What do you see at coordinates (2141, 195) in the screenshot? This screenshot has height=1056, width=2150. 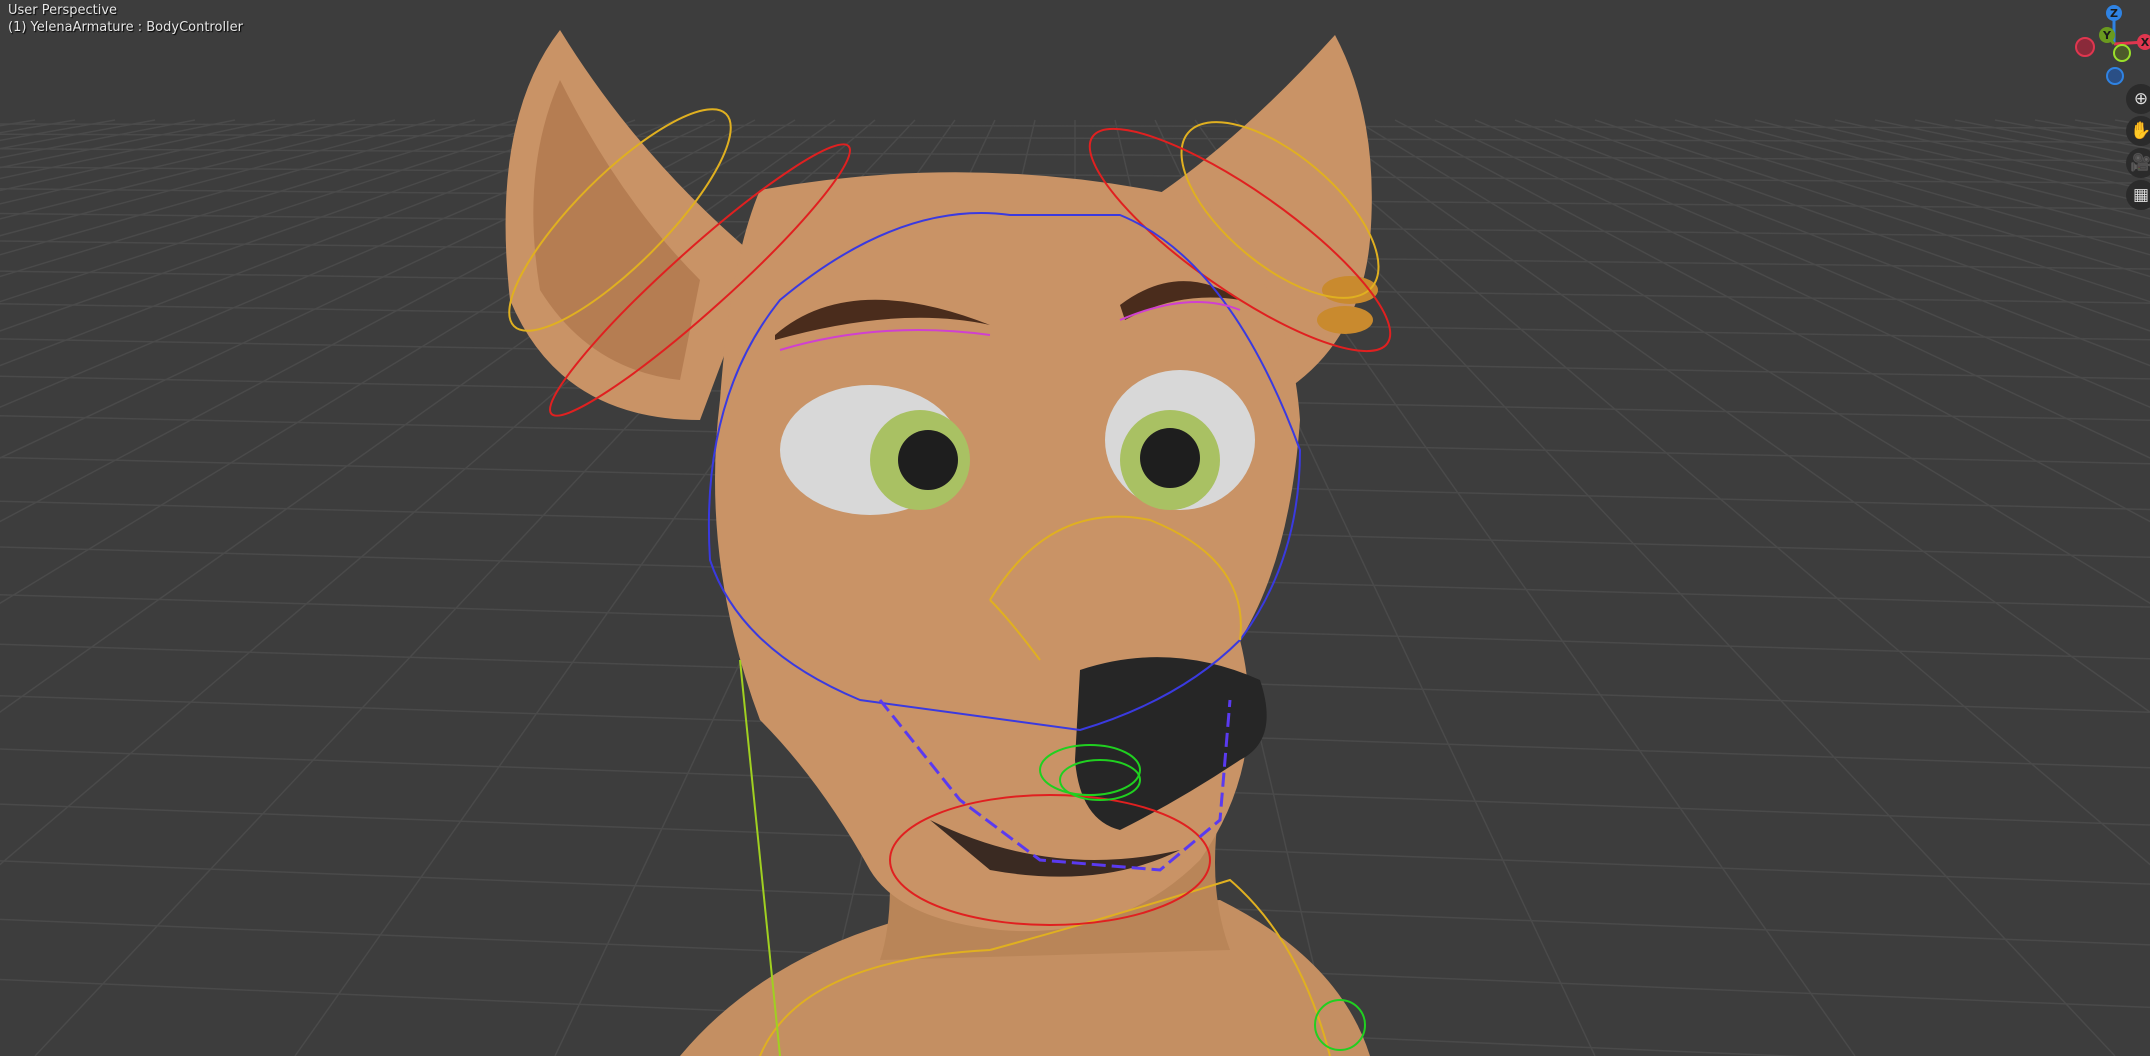 I see `grid-icon: ▦` at bounding box center [2141, 195].